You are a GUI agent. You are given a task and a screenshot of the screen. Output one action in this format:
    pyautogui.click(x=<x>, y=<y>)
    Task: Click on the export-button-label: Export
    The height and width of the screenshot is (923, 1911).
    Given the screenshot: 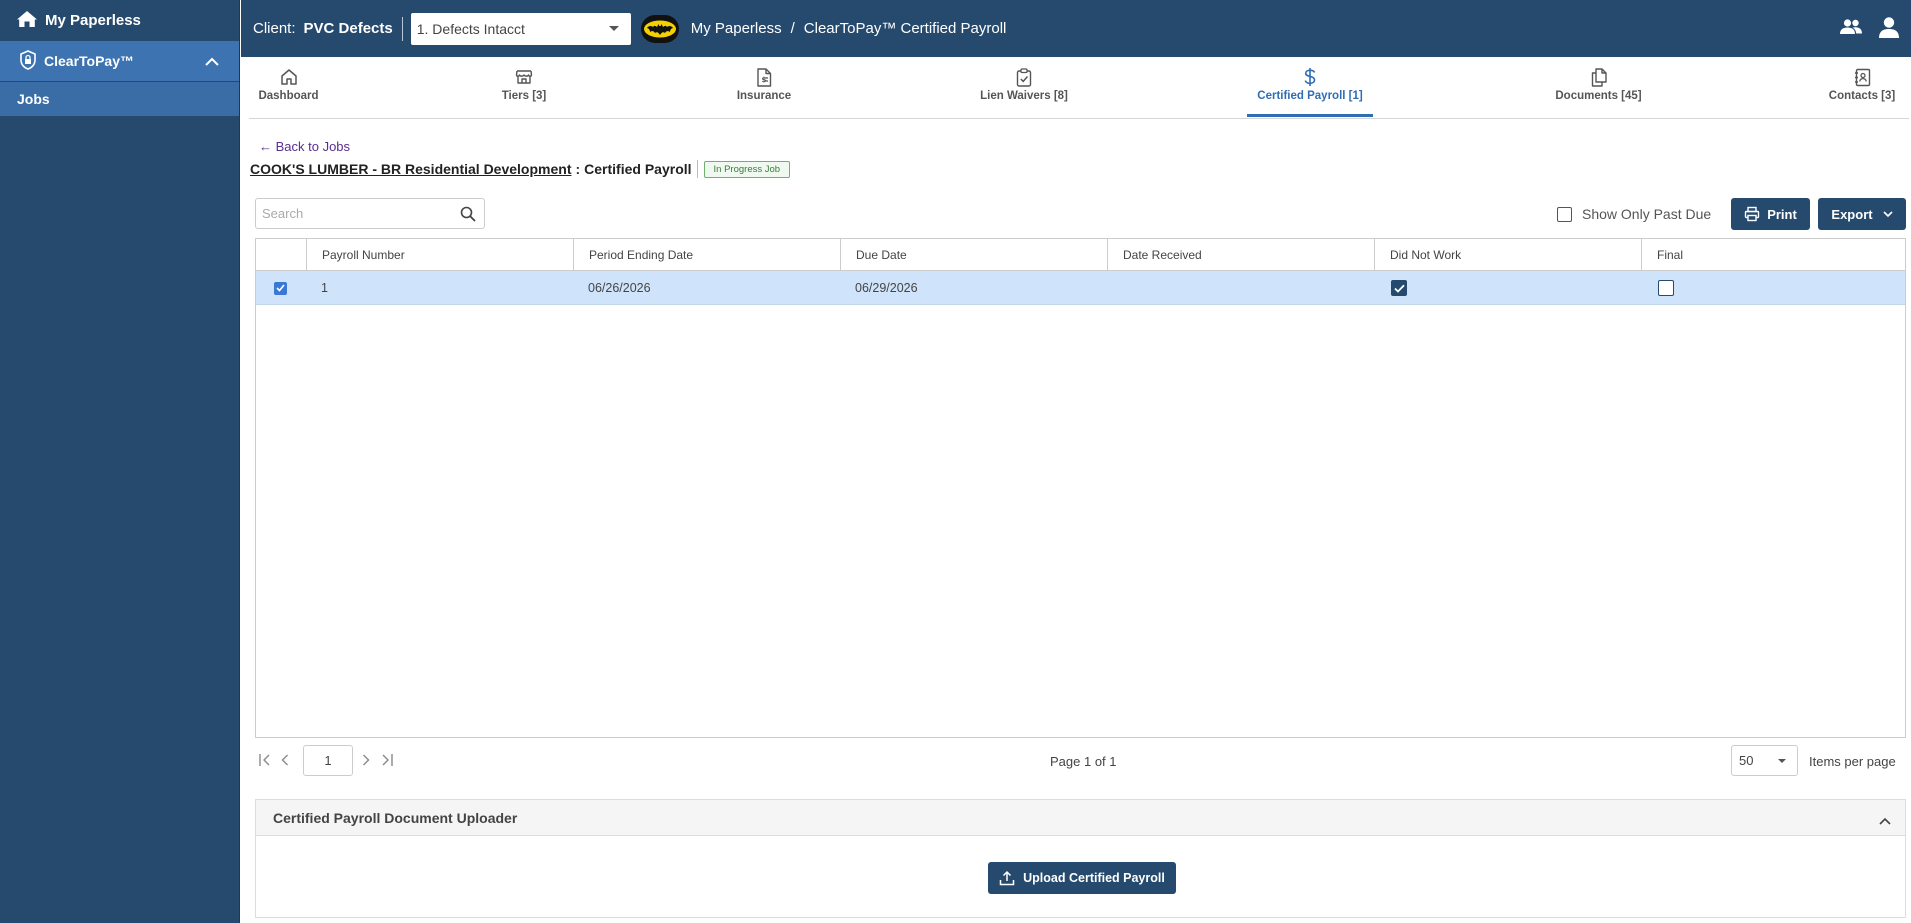 What is the action you would take?
    pyautogui.click(x=1852, y=214)
    